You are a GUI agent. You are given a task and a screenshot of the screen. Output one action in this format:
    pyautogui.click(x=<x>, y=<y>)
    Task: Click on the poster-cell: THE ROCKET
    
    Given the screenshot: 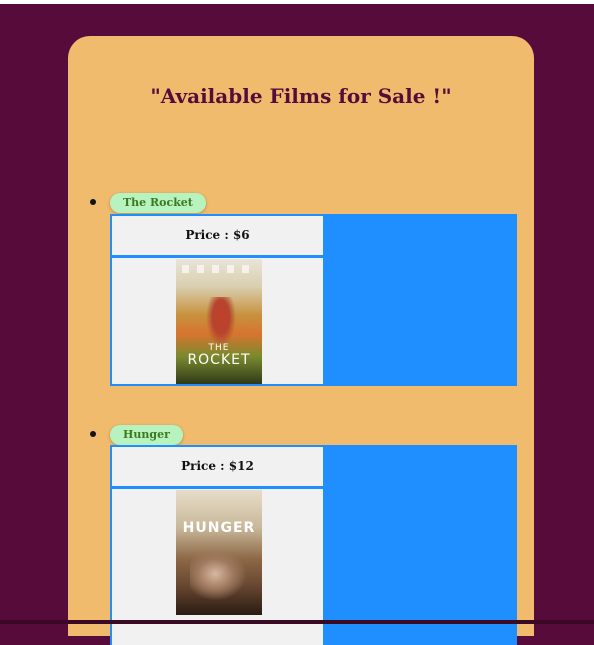 What is the action you would take?
    pyautogui.click(x=217, y=321)
    